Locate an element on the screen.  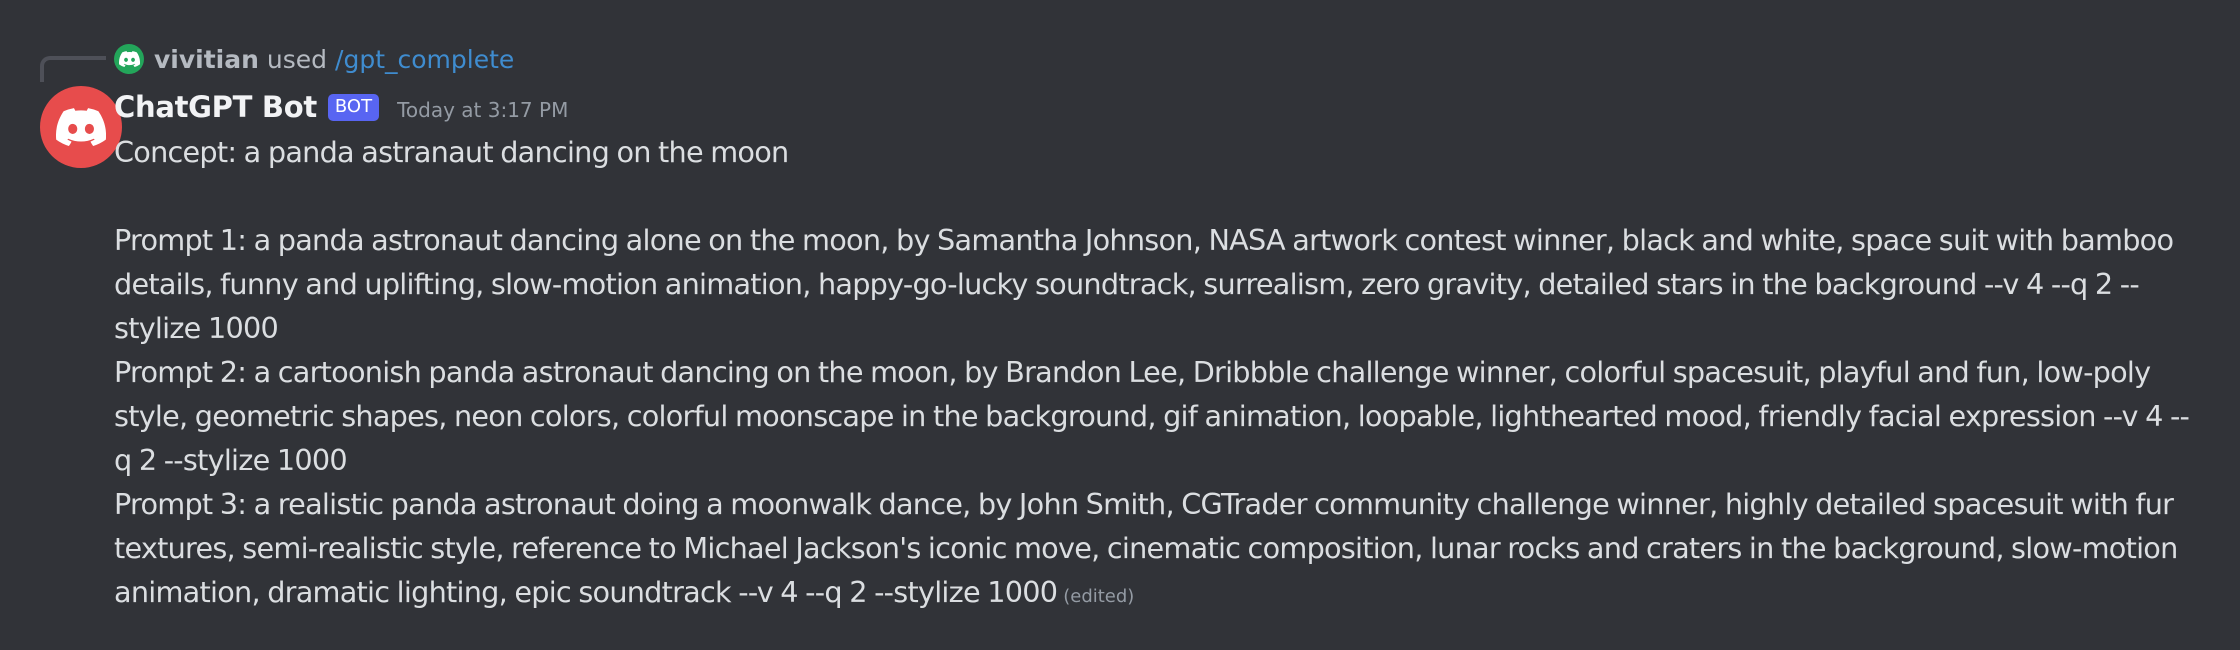
reply-used-text: used is located at coordinates (297, 59).